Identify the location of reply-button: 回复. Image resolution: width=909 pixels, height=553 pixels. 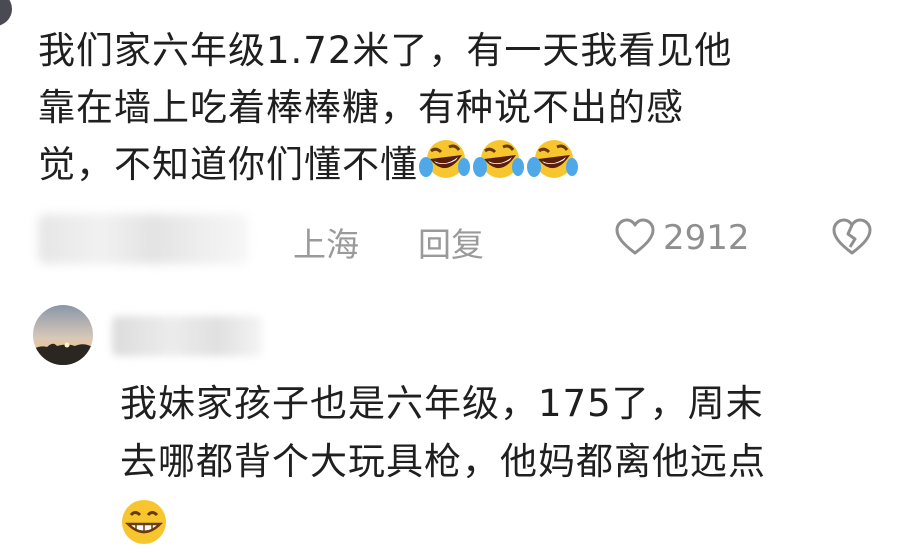
(451, 242).